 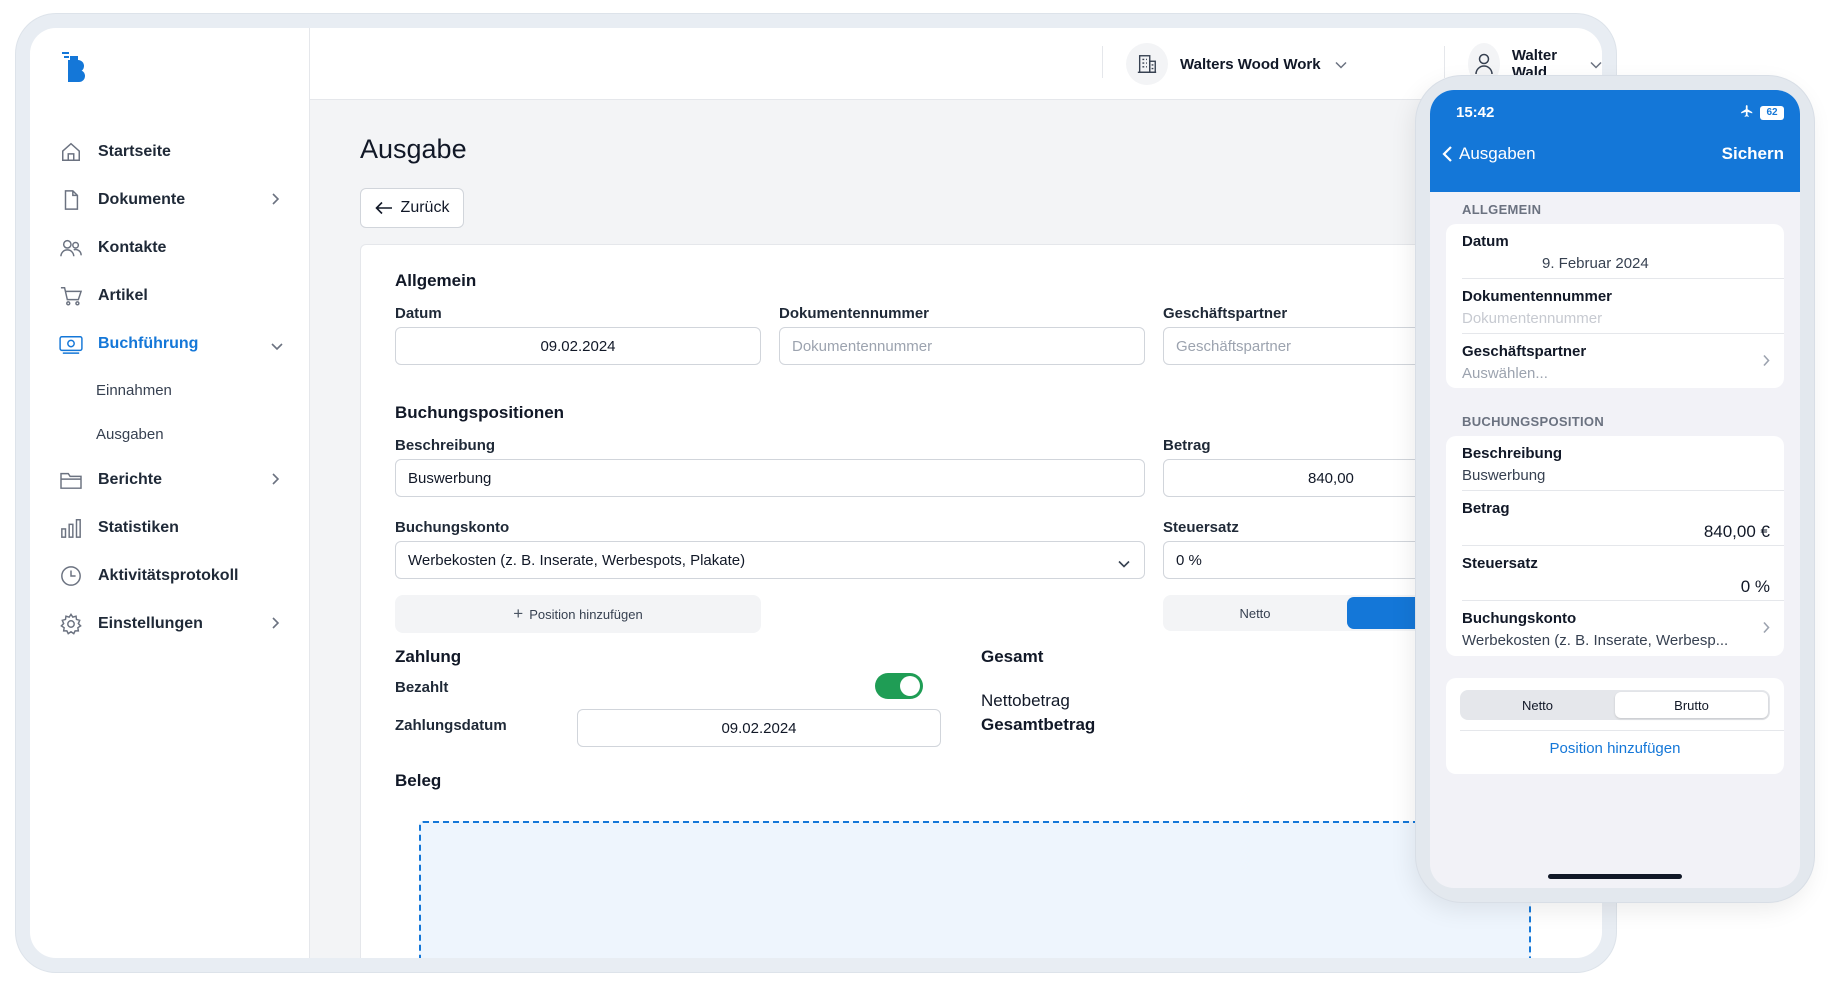 What do you see at coordinates (1331, 478) in the screenshot?
I see `amount-value: 840,00` at bounding box center [1331, 478].